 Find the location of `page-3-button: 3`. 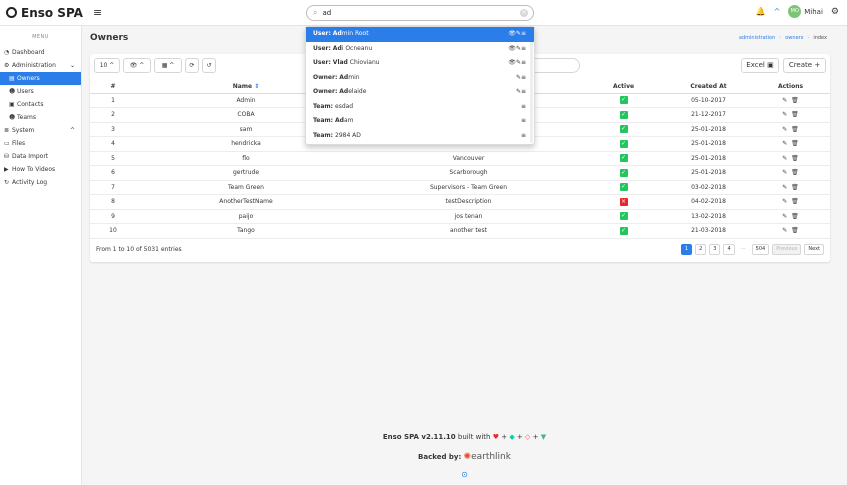

page-3-button: 3 is located at coordinates (715, 249).